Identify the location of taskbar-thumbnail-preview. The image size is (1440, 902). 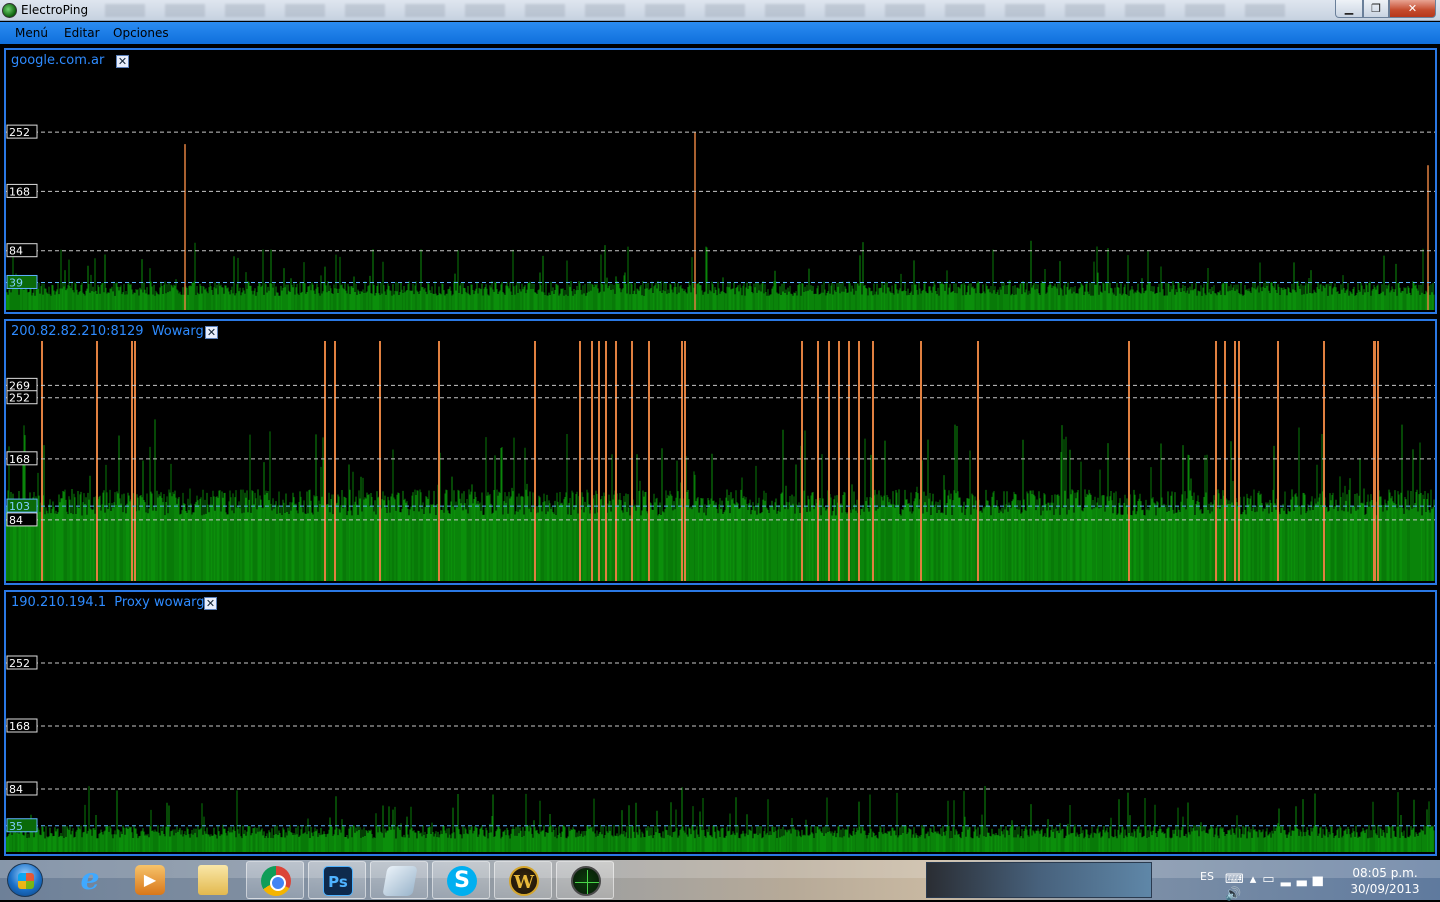
(1039, 880).